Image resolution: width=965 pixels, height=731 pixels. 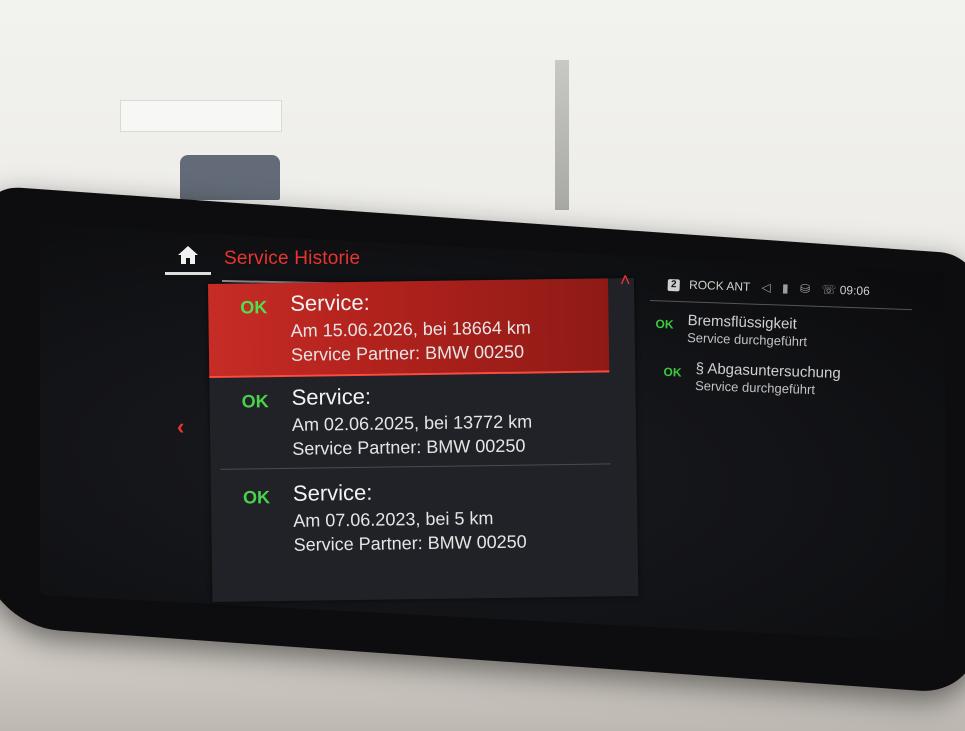 I want to click on clock: 09:06, so click(x=855, y=291).